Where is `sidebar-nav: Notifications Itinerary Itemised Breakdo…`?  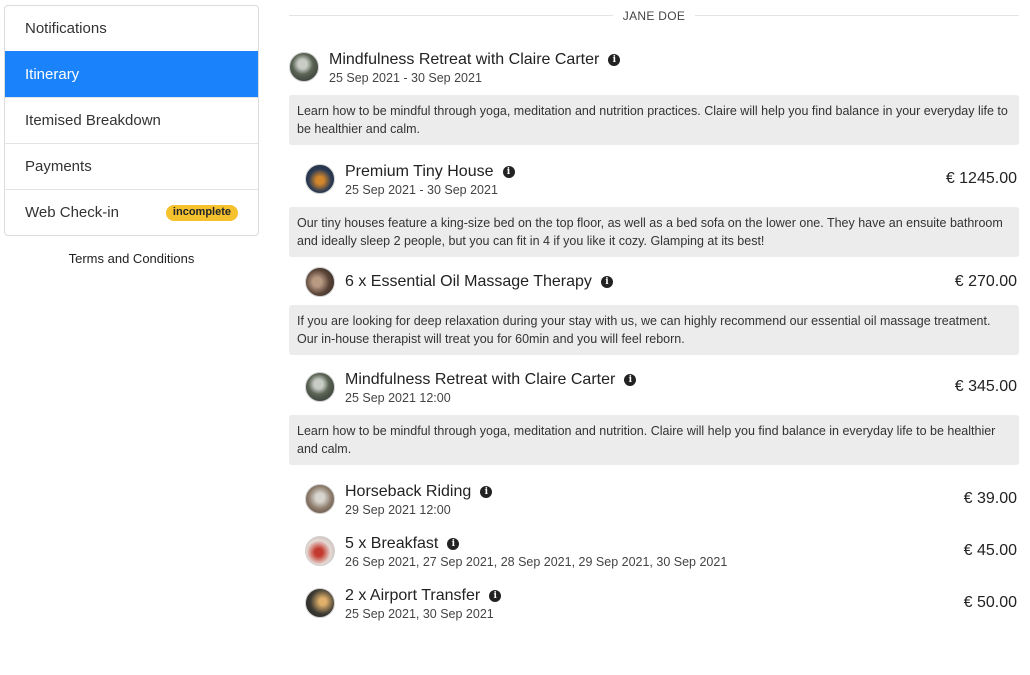 sidebar-nav: Notifications Itinerary Itemised Breakdo… is located at coordinates (131, 120).